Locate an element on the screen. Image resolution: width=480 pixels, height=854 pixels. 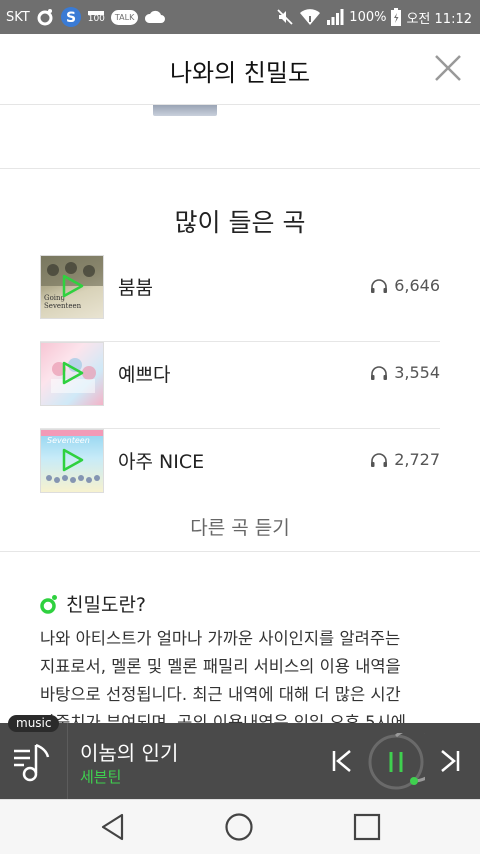
playlist-icon is located at coordinates (32, 762).